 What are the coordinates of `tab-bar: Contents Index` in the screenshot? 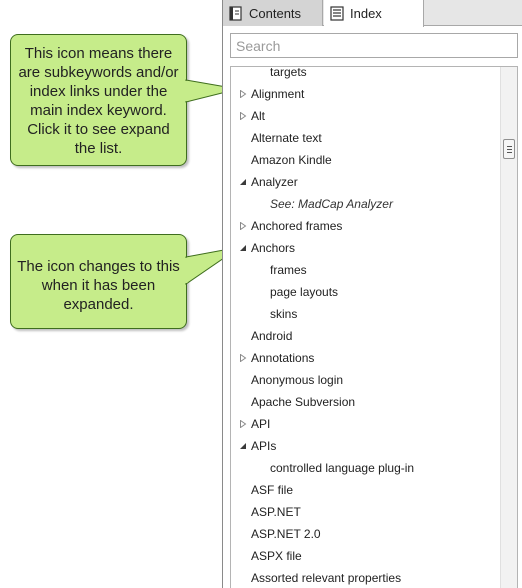 It's located at (372, 13).